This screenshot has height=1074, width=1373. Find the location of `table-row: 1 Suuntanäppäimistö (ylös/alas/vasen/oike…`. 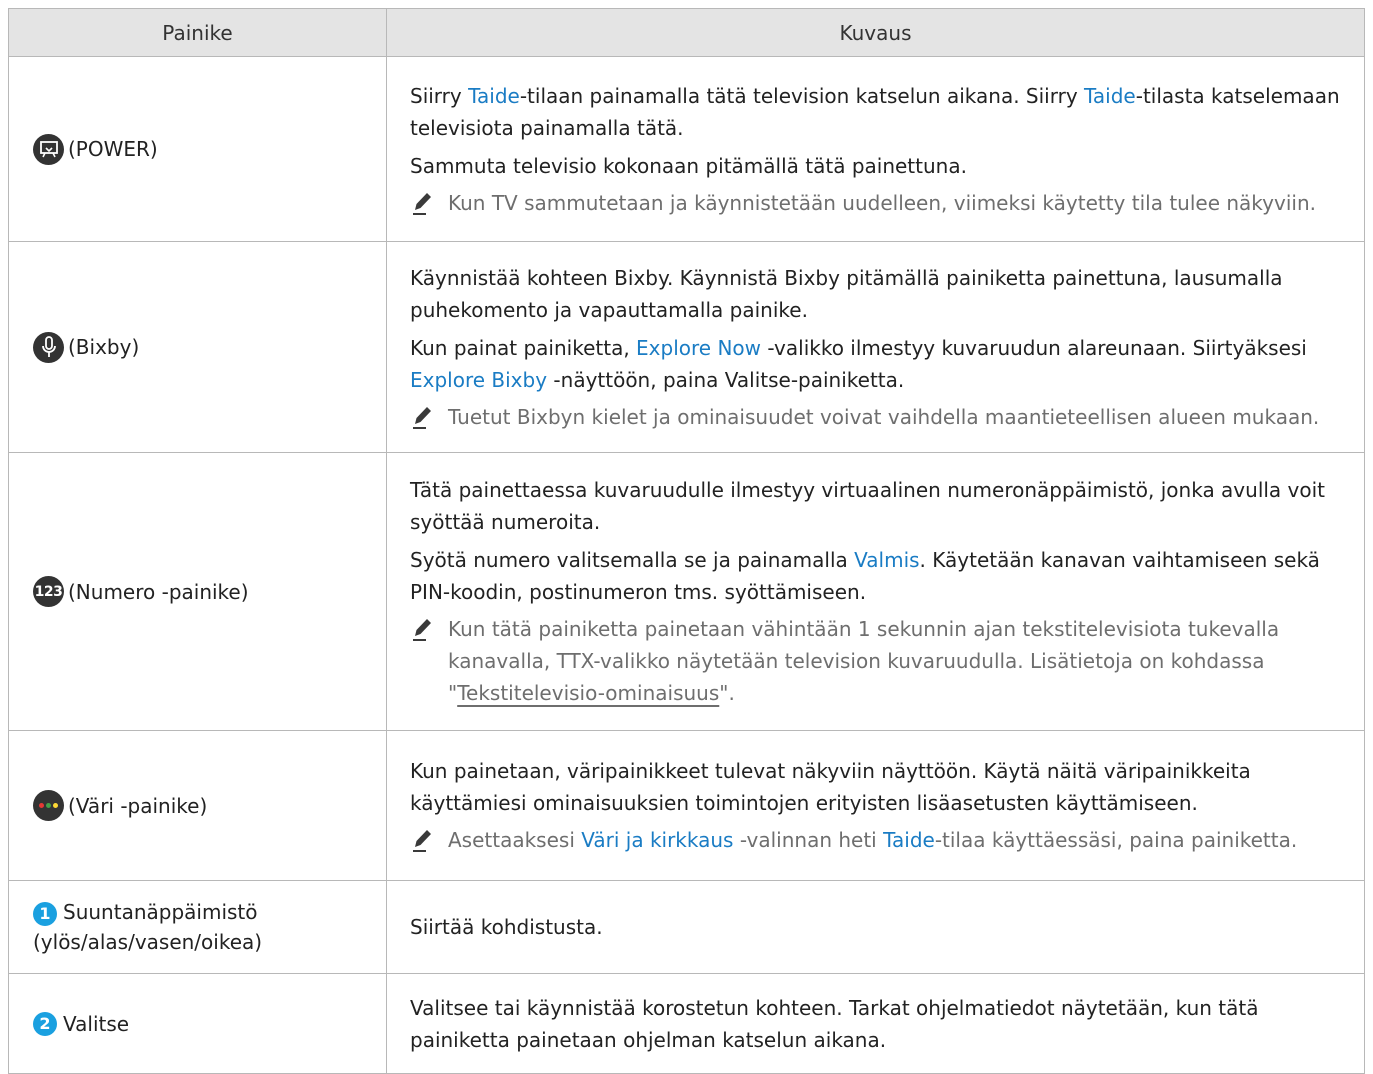

table-row: 1 Suuntanäppäimistö (ylös/alas/vasen/oike… is located at coordinates (686, 927).